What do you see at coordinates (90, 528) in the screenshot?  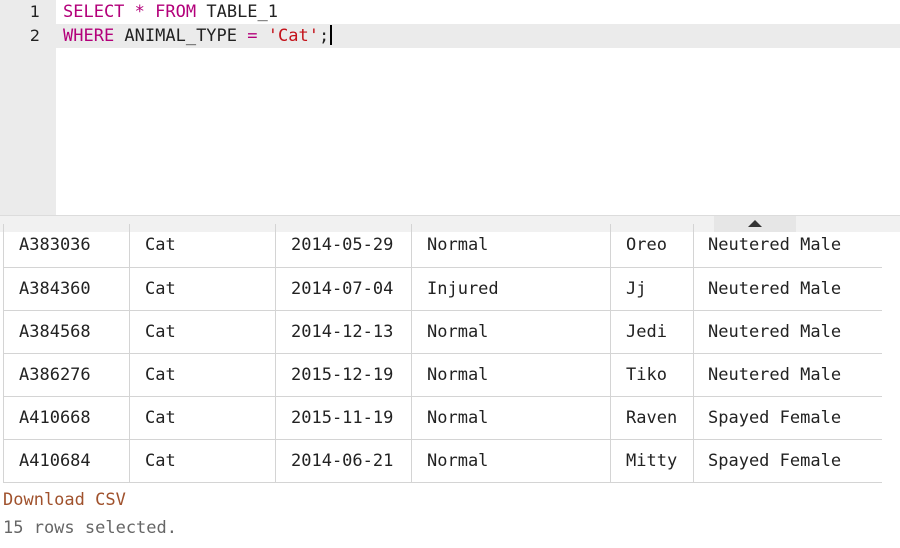 I see `row-count-status: 15 rows selected.` at bounding box center [90, 528].